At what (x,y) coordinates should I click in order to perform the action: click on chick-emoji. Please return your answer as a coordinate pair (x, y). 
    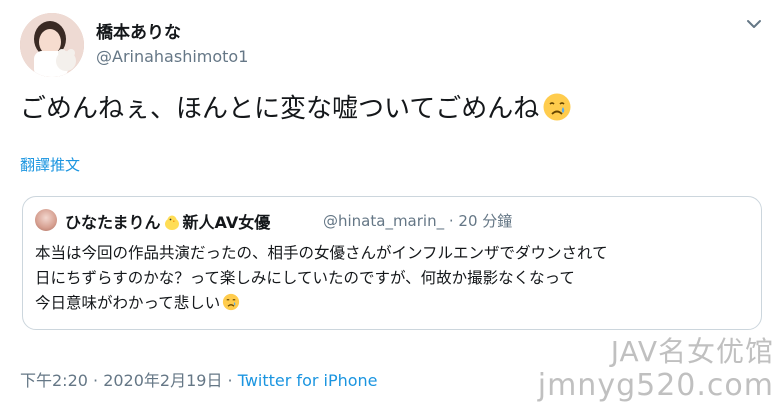
    Looking at the image, I should click on (171, 222).